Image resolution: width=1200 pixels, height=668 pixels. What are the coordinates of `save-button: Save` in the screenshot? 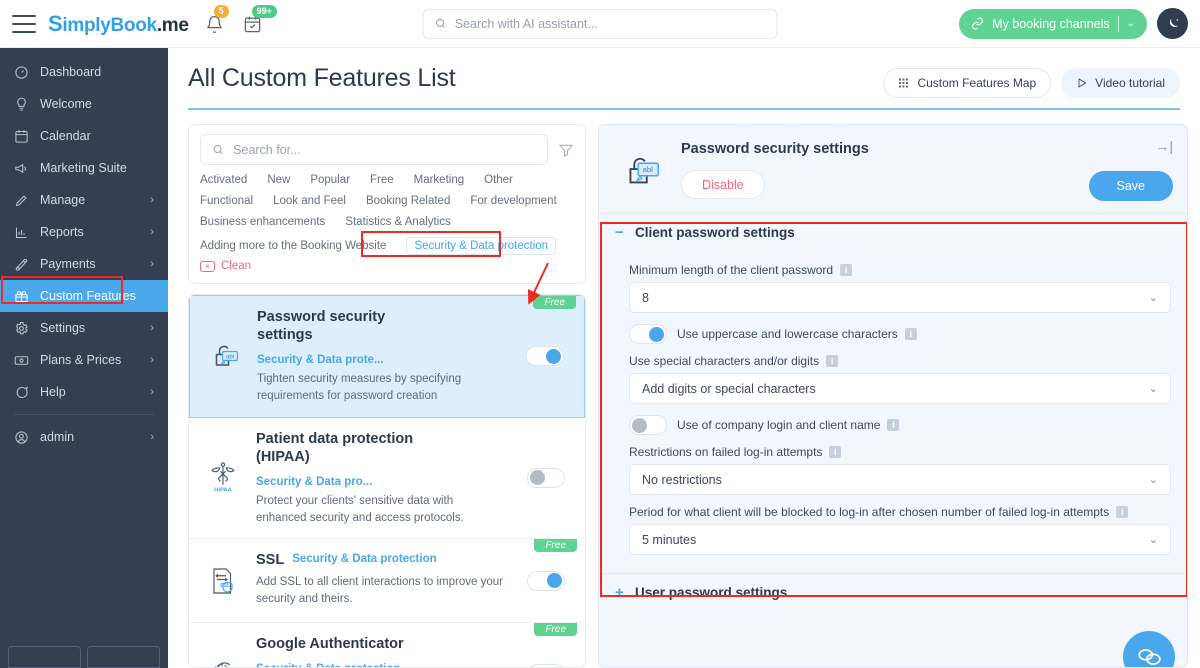 It's located at (1130, 186).